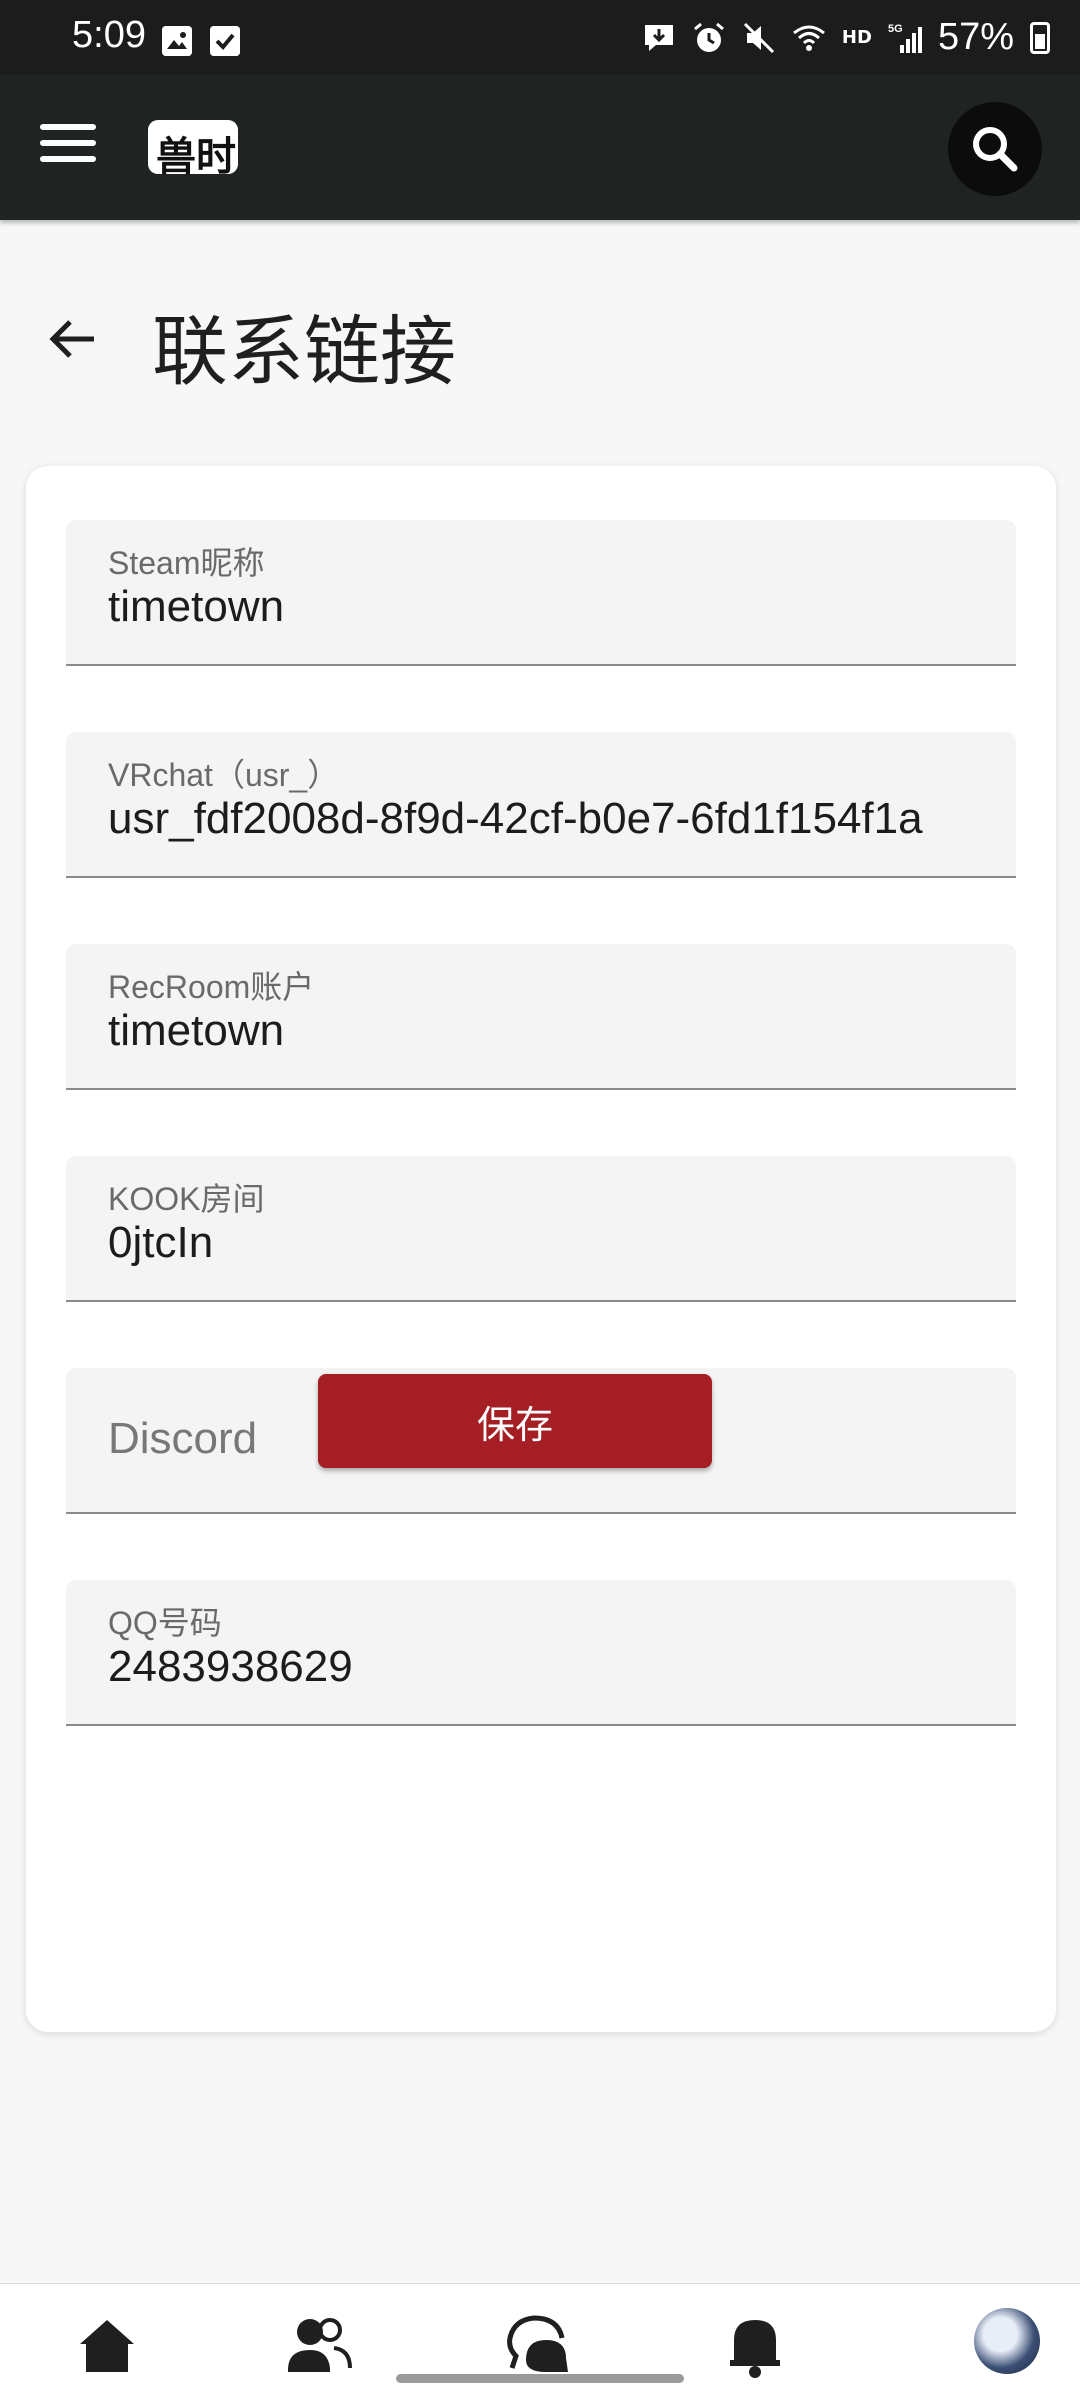  What do you see at coordinates (183, 1438) in the screenshot?
I see `field-placeholder: Discord` at bounding box center [183, 1438].